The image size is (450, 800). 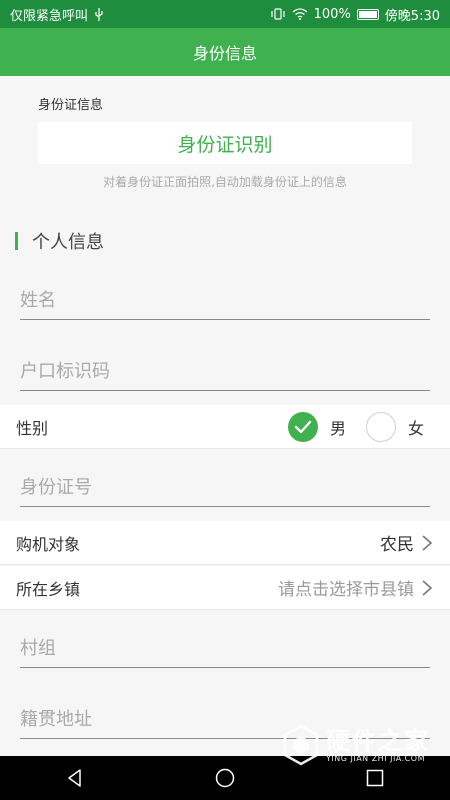 What do you see at coordinates (367, 14) in the screenshot?
I see `battery-icon` at bounding box center [367, 14].